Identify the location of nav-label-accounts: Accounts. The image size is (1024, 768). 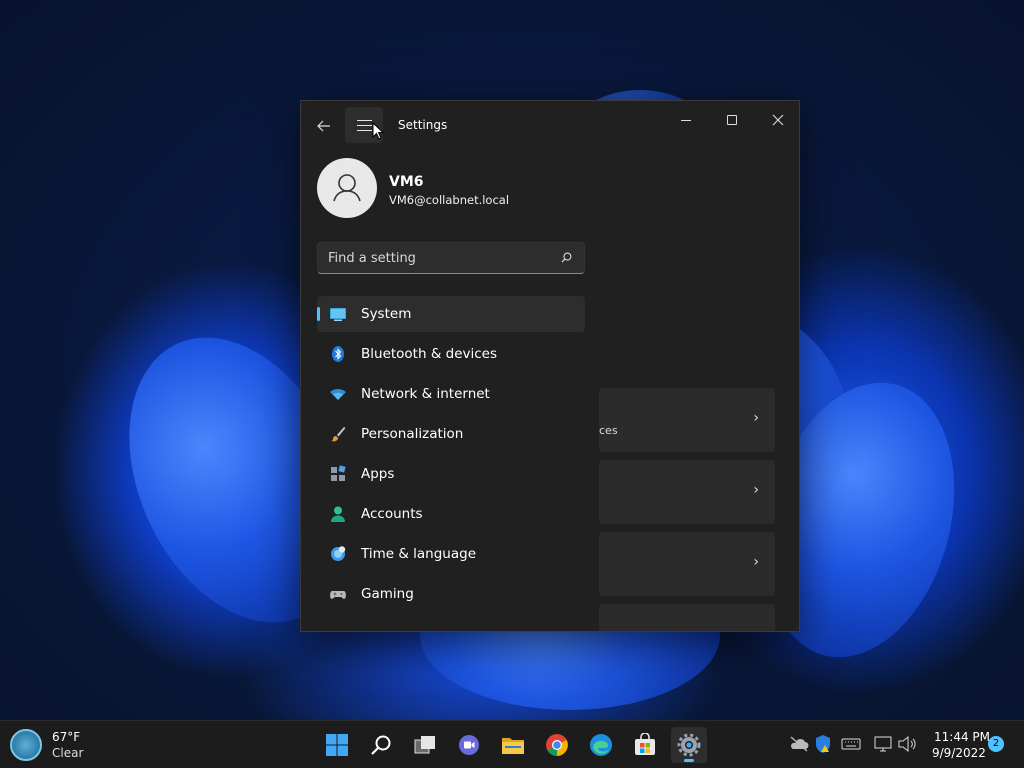
(392, 514).